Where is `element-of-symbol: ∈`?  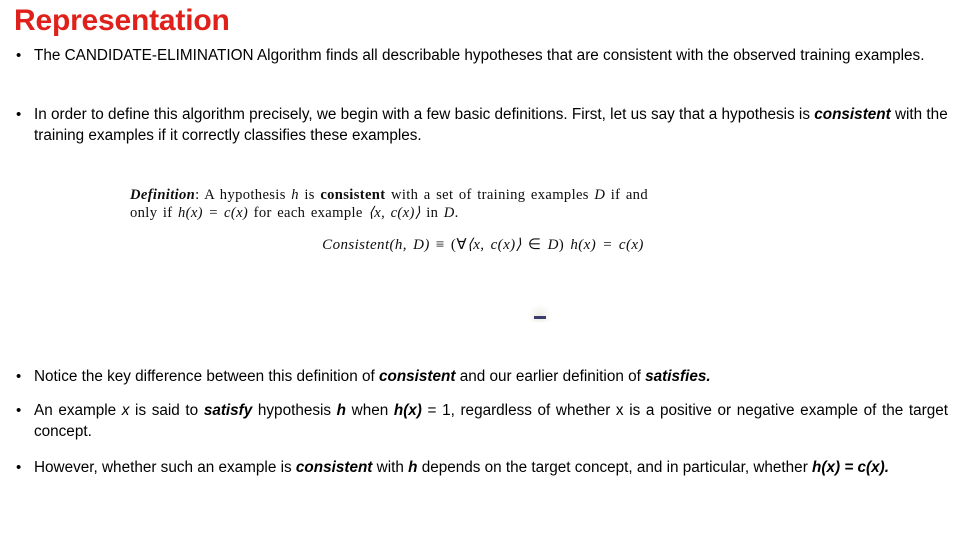 element-of-symbol: ∈ is located at coordinates (534, 245).